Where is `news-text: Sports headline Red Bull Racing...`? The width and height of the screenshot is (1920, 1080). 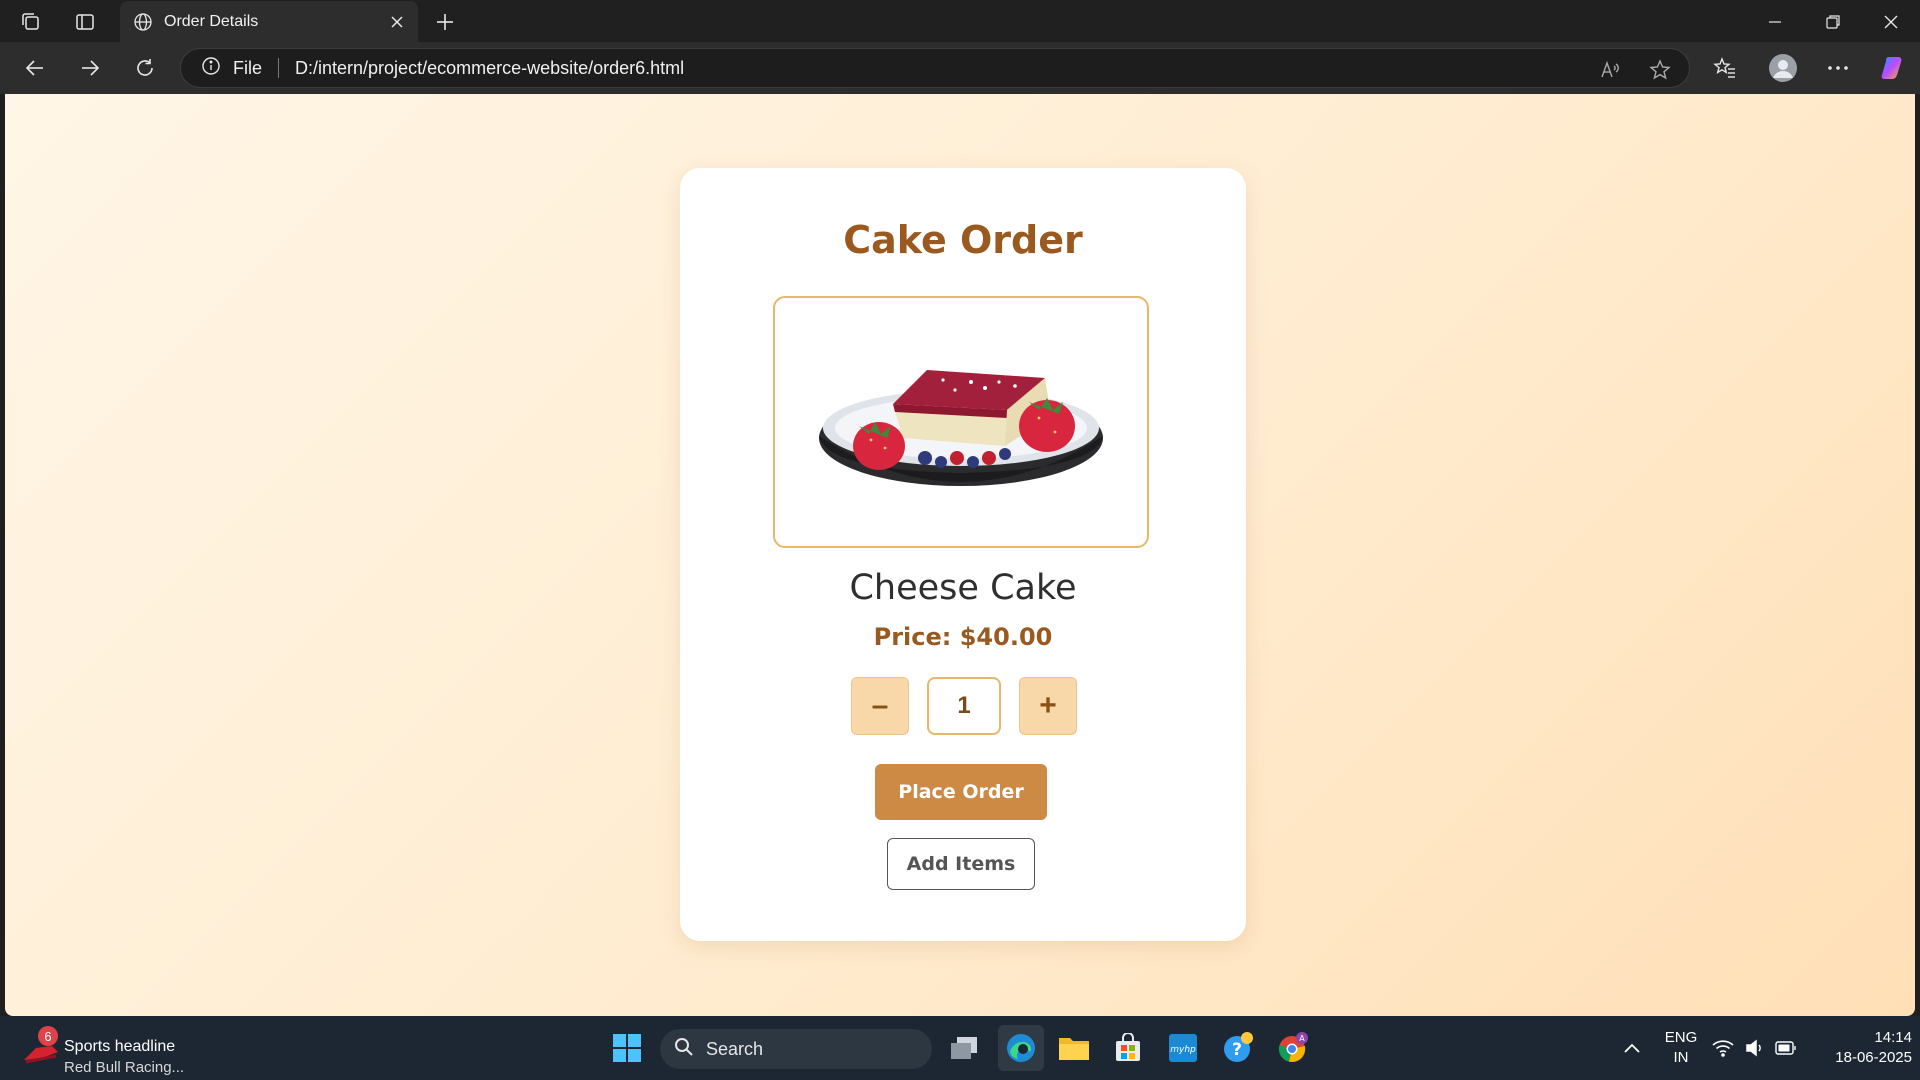 news-text: Sports headline Red Bull Racing... is located at coordinates (164, 1057).